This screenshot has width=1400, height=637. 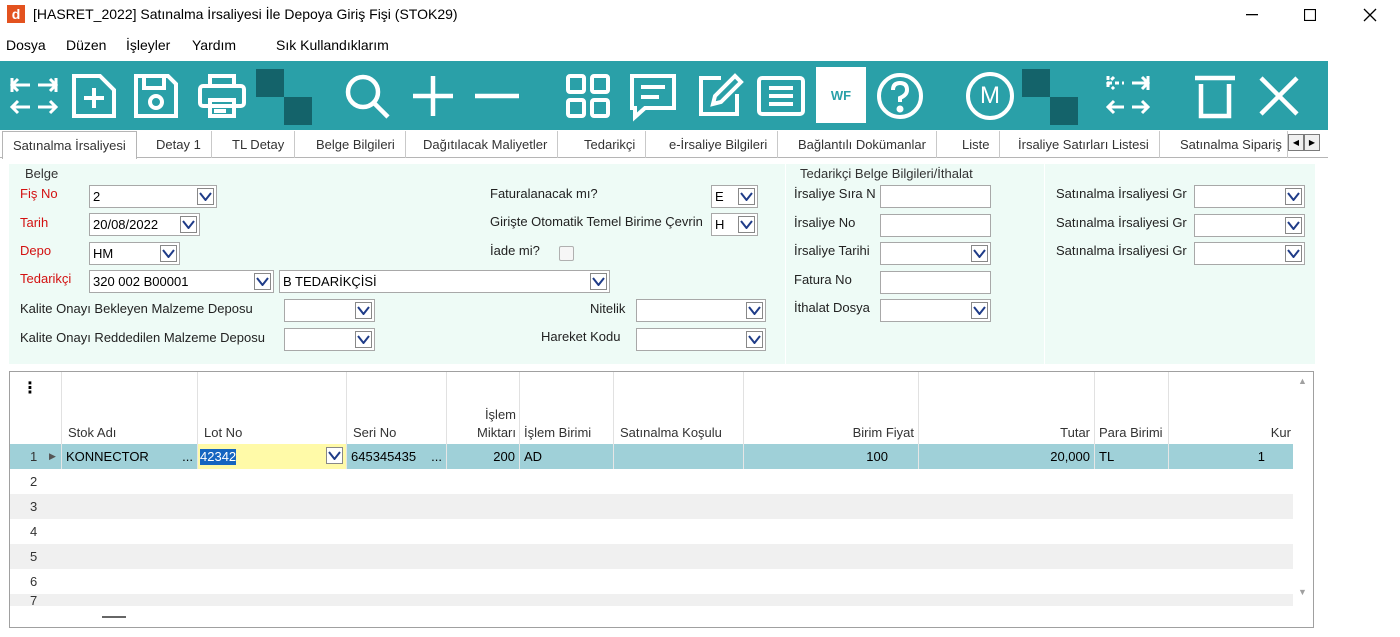 What do you see at coordinates (719, 144) in the screenshot?
I see `tab-e-irsaliye-bilgileri: e-İrsaliye Bilgileri` at bounding box center [719, 144].